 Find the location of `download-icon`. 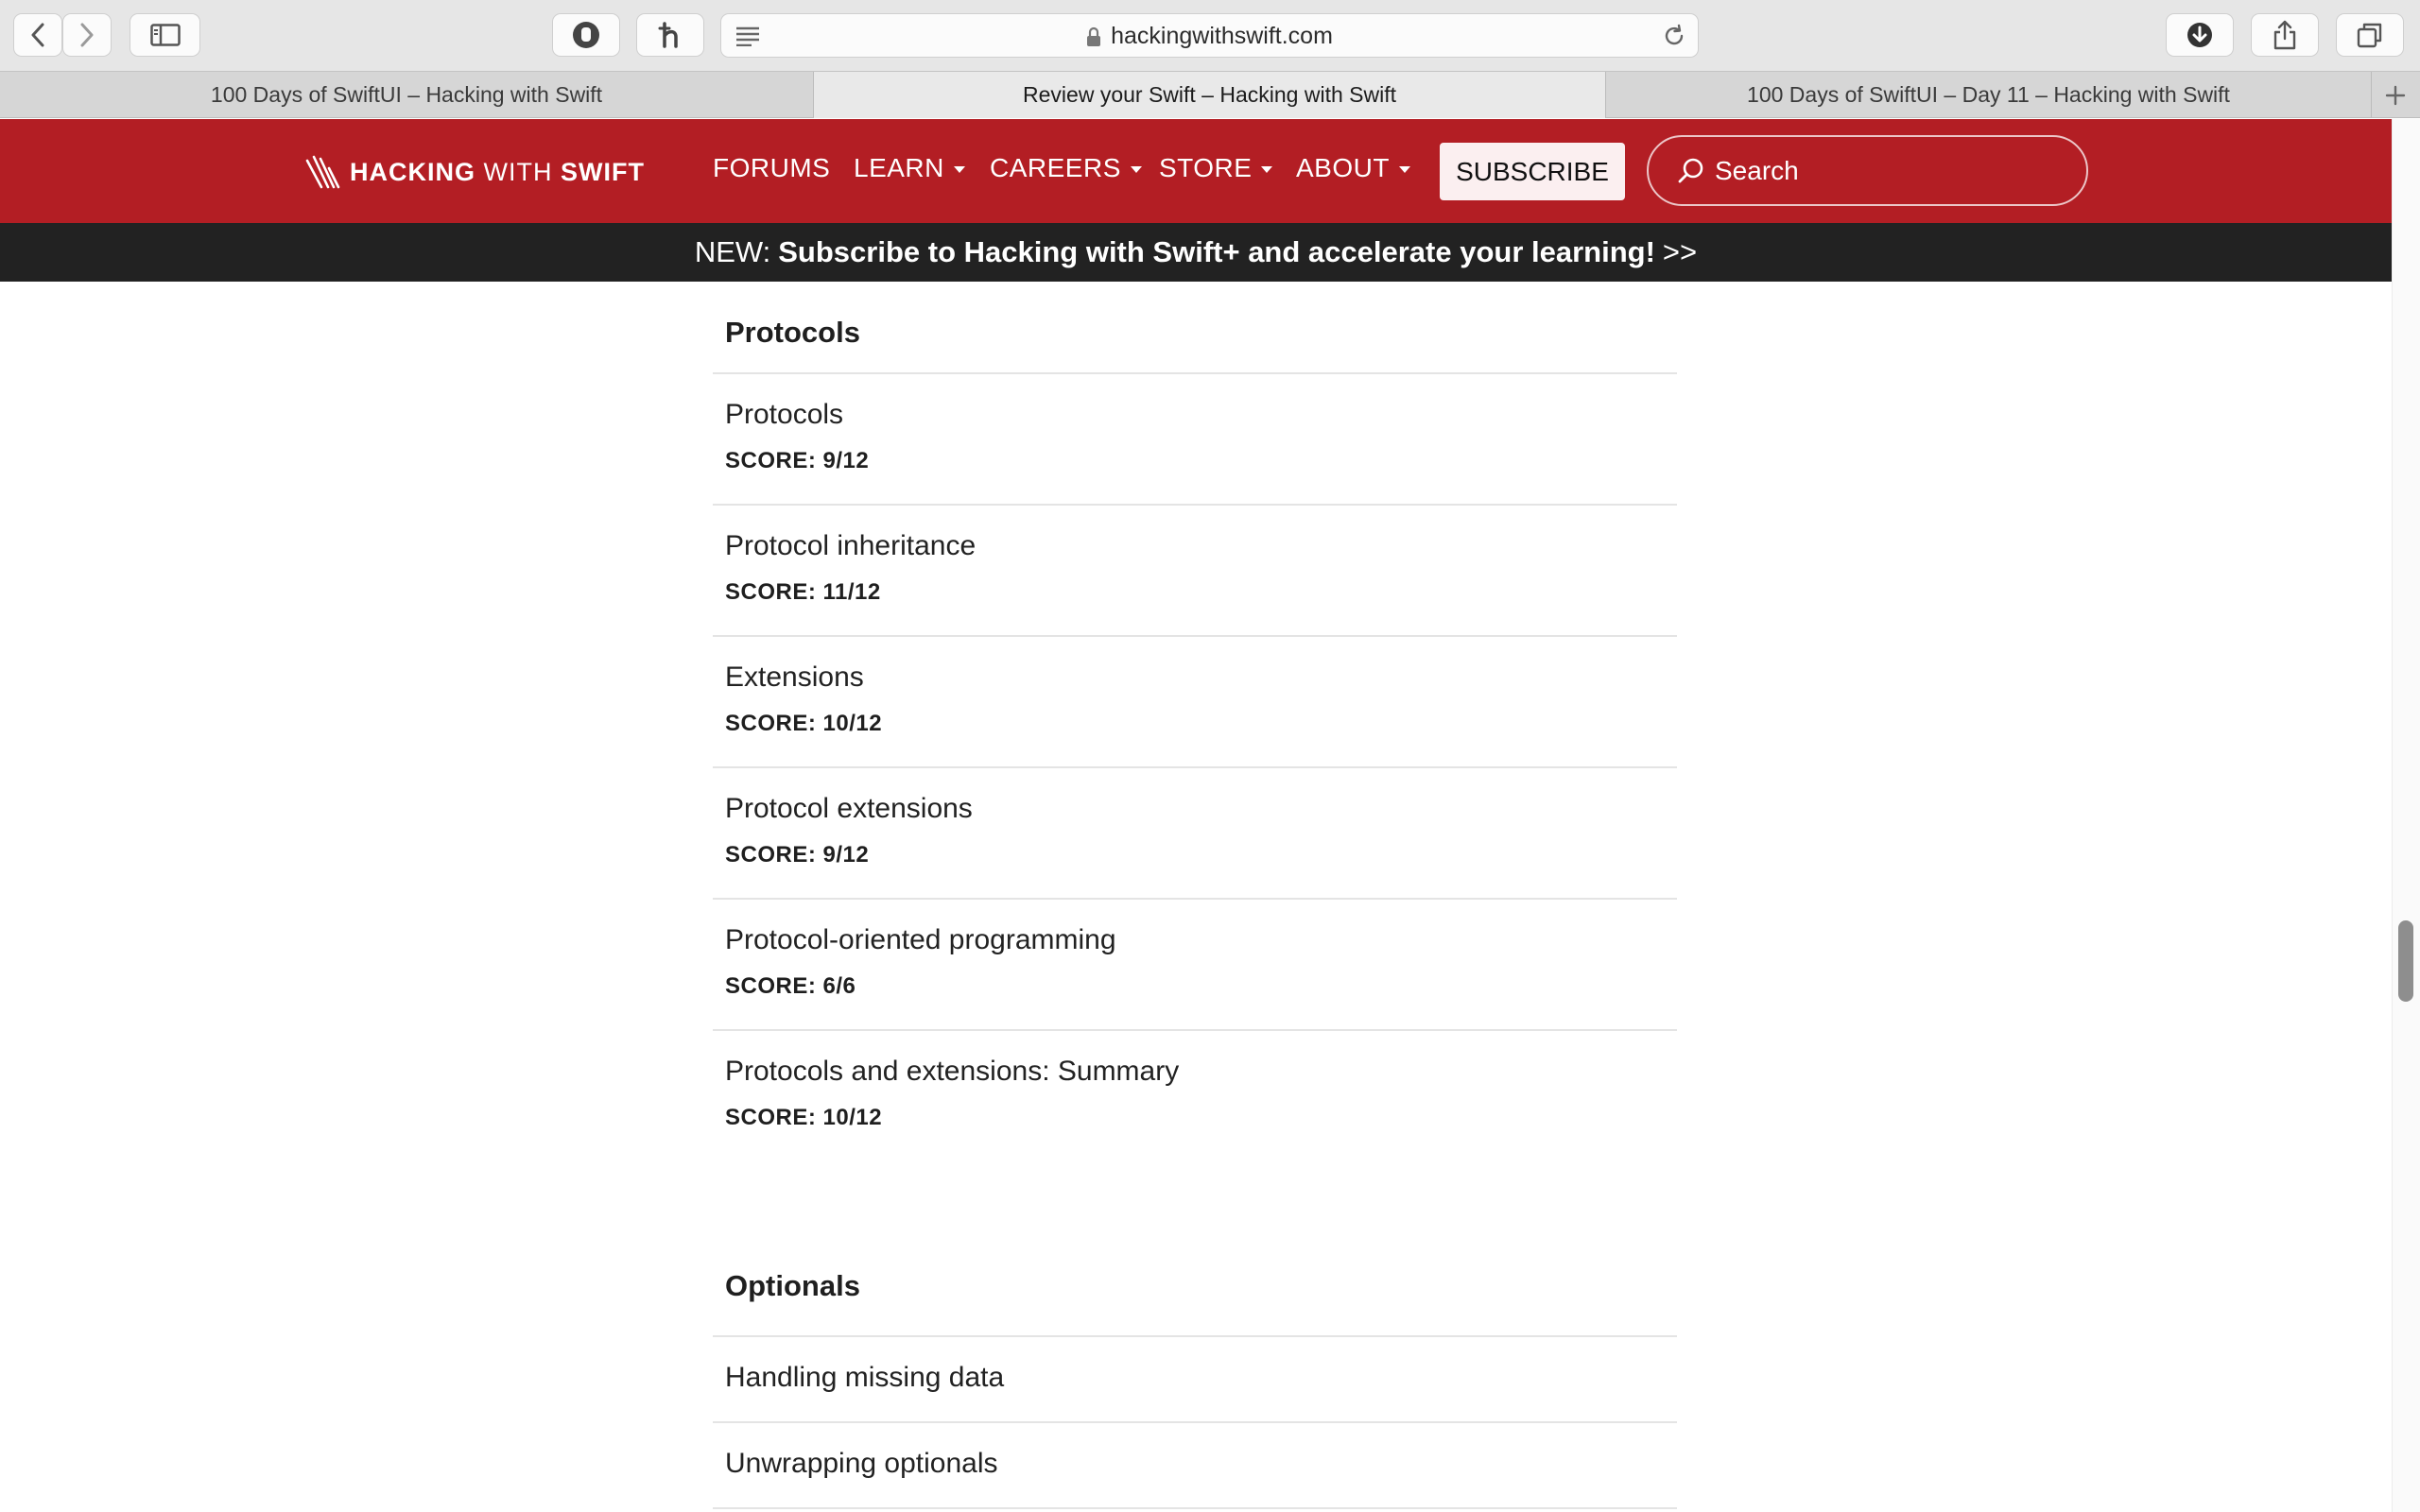

download-icon is located at coordinates (2199, 35).